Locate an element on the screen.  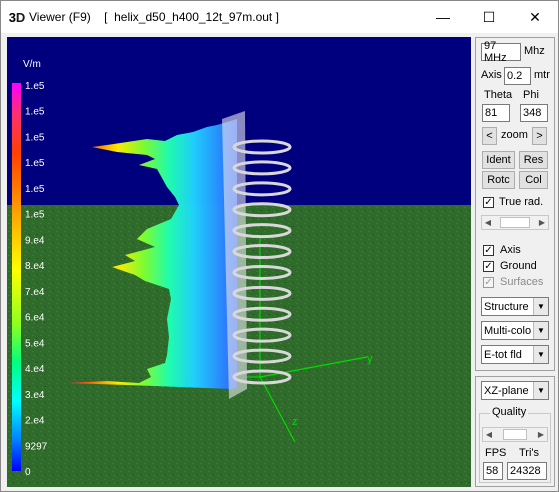
true-rad-slider: ◀ ▶ is located at coordinates (515, 222).